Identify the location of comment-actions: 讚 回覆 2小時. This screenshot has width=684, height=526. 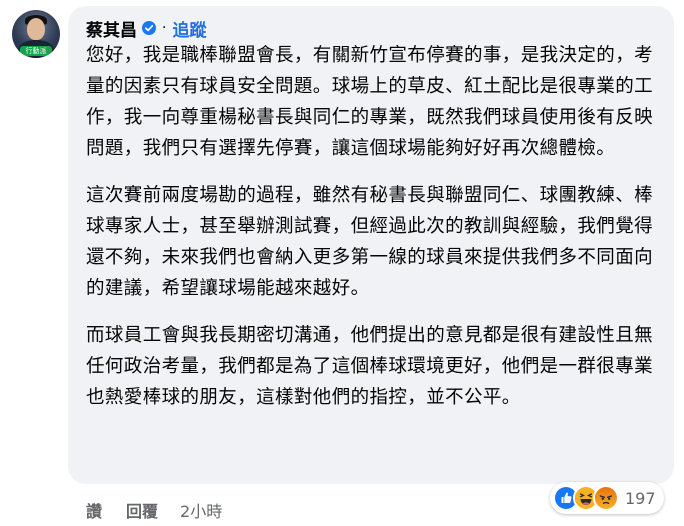
(154, 510).